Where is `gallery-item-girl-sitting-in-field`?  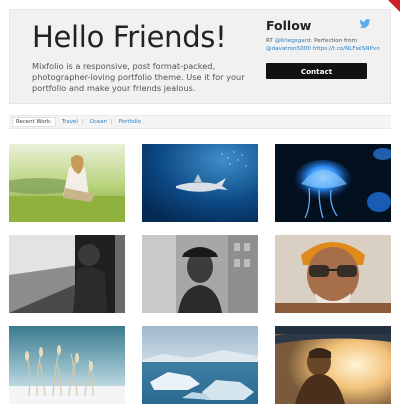
gallery-item-girl-sitting-in-field is located at coordinates (67, 183).